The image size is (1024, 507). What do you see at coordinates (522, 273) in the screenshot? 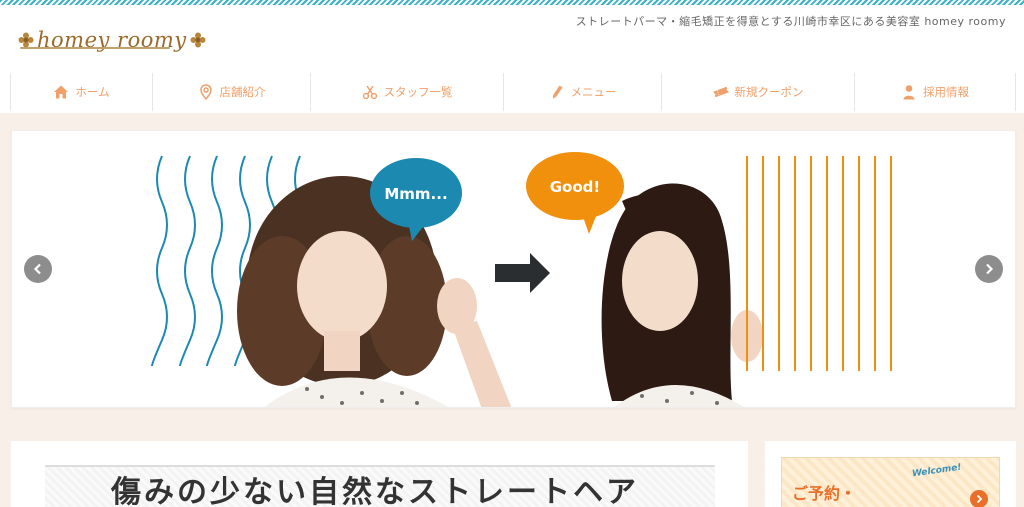
I see `arrow-right-icon` at bounding box center [522, 273].